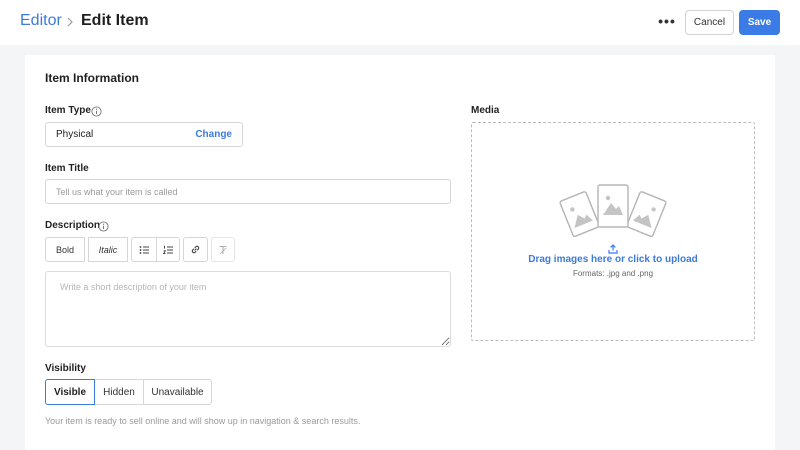 This screenshot has height=450, width=800. What do you see at coordinates (68, 110) in the screenshot?
I see `item-type-label: Item Type` at bounding box center [68, 110].